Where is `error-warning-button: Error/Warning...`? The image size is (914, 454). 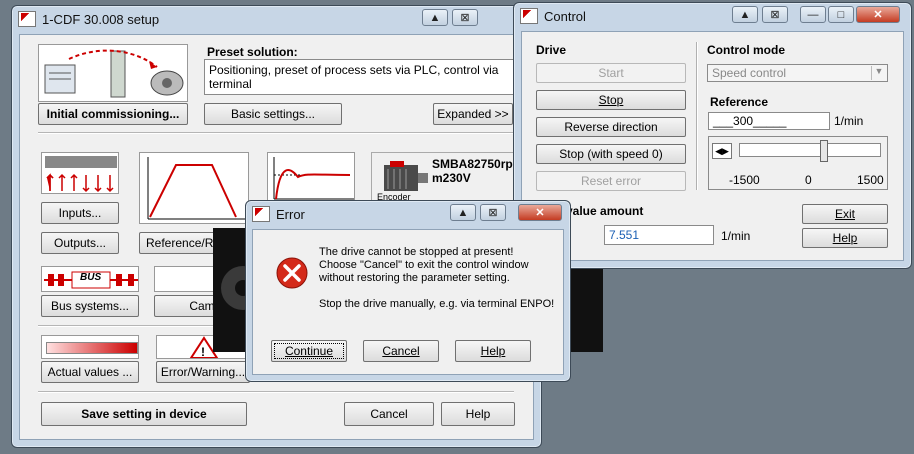 error-warning-button: Error/Warning... is located at coordinates (203, 372).